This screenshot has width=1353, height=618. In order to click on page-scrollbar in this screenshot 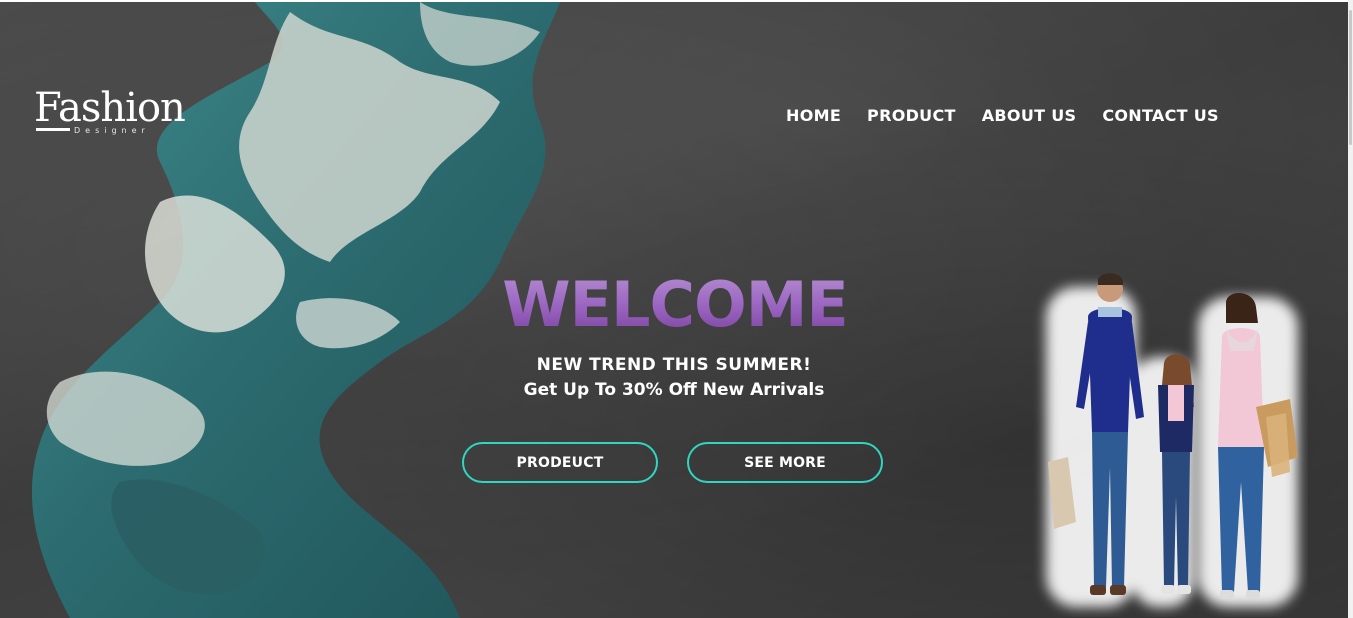, I will do `click(1350, 309)`.